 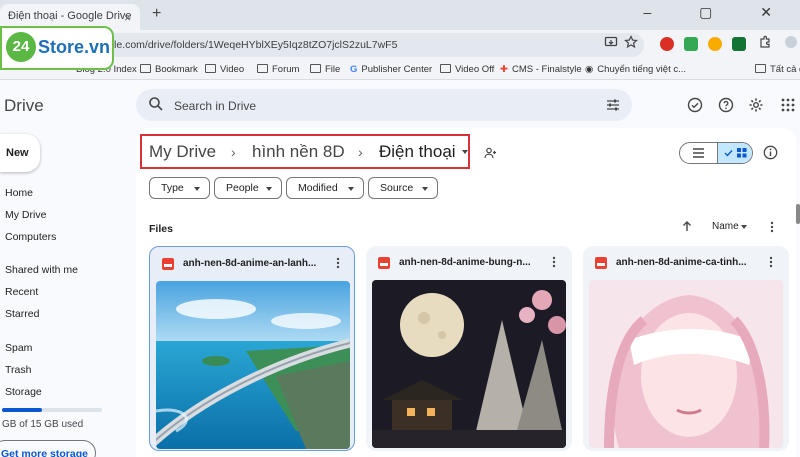 I want to click on window-controls: – ▢ ✕, so click(x=718, y=12).